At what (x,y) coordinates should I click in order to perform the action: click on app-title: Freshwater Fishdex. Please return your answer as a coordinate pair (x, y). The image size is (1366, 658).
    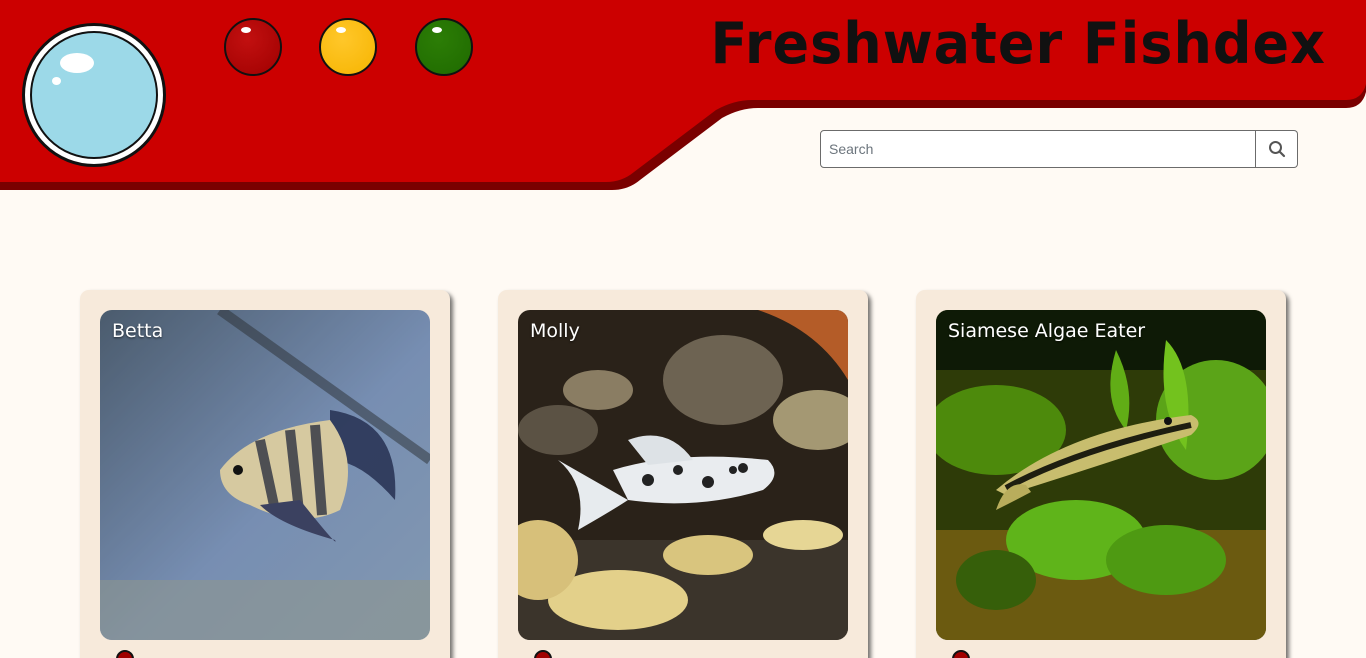
    Looking at the image, I should click on (1018, 43).